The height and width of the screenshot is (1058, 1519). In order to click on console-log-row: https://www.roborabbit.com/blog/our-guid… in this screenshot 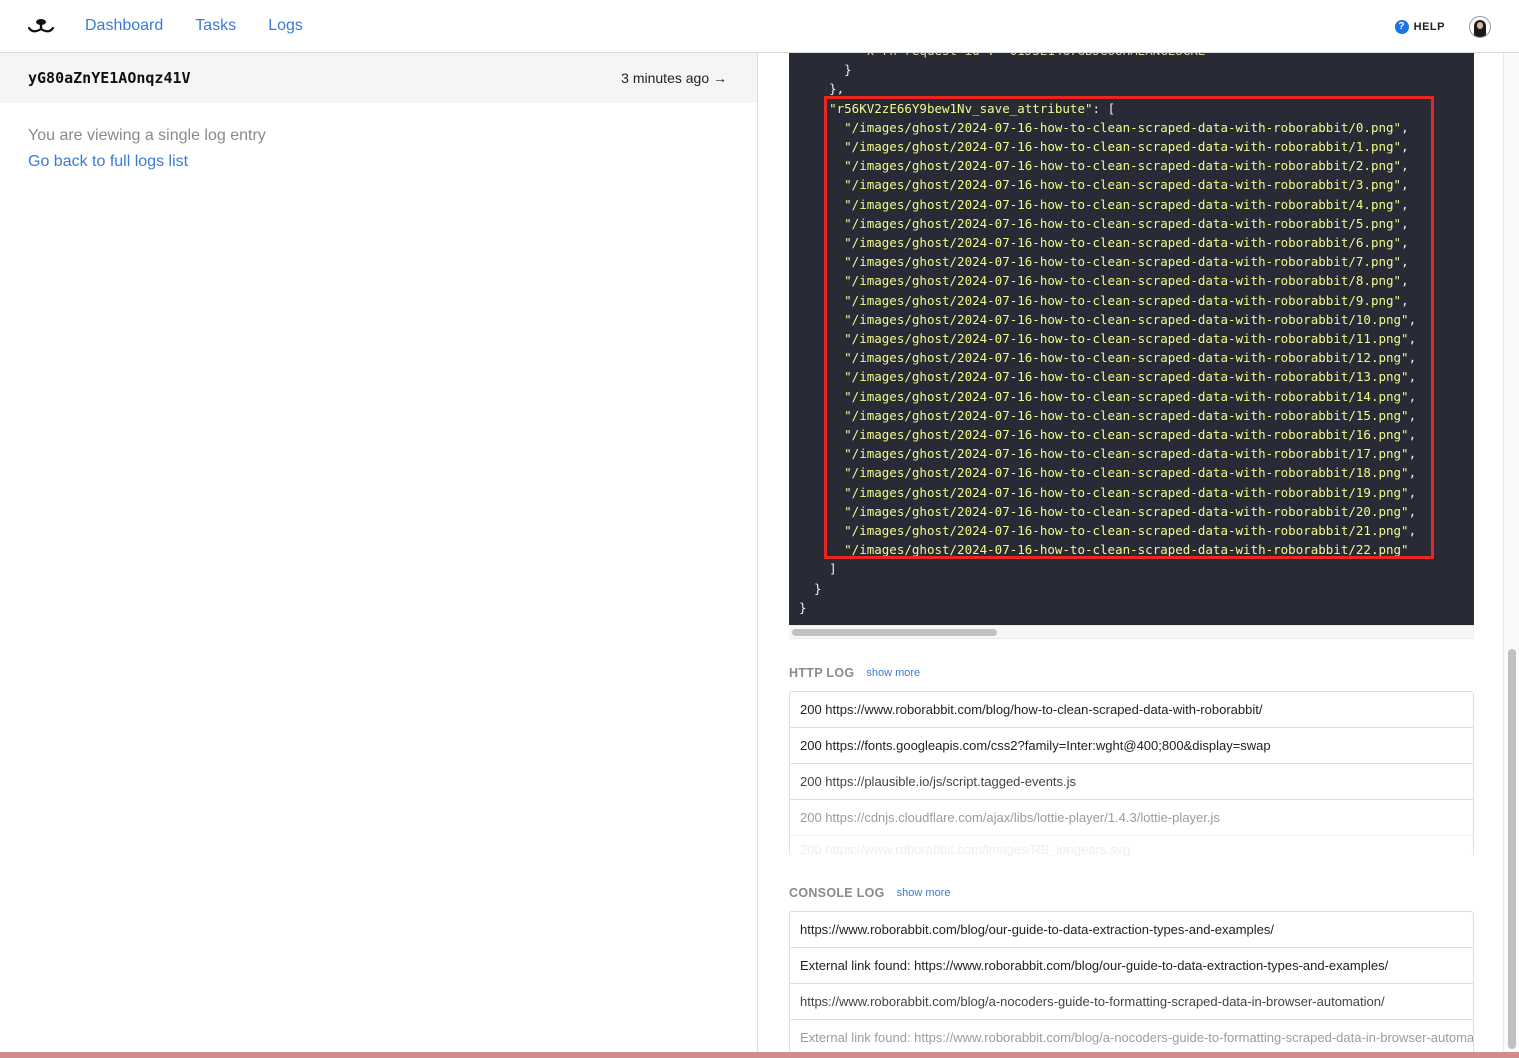, I will do `click(1131, 930)`.